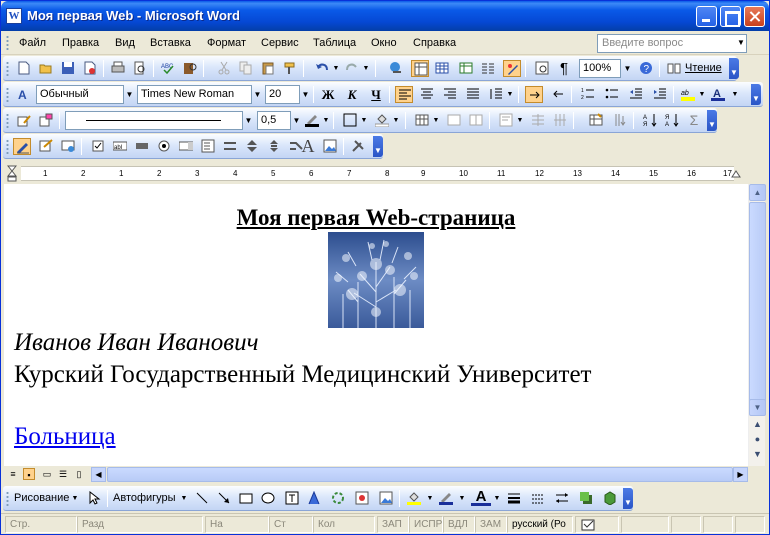 Image resolution: width=770 pixels, height=535 pixels. Describe the element at coordinates (442, 68) in the screenshot. I see `insert-table-button` at that location.